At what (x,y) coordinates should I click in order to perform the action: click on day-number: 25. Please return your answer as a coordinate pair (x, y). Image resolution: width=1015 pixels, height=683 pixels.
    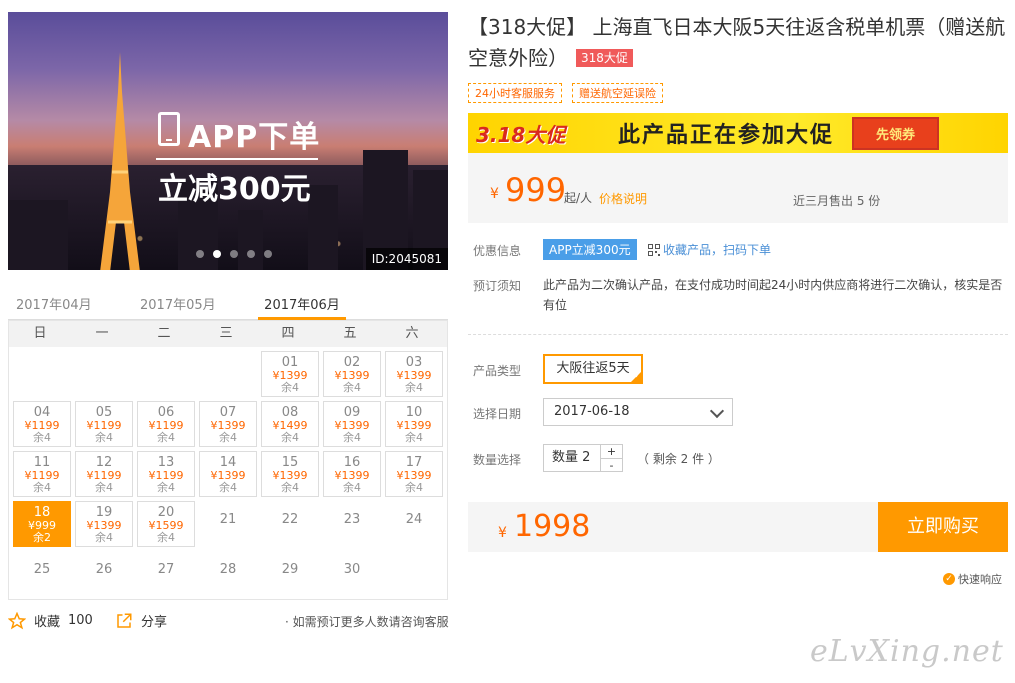
    Looking at the image, I should click on (42, 569).